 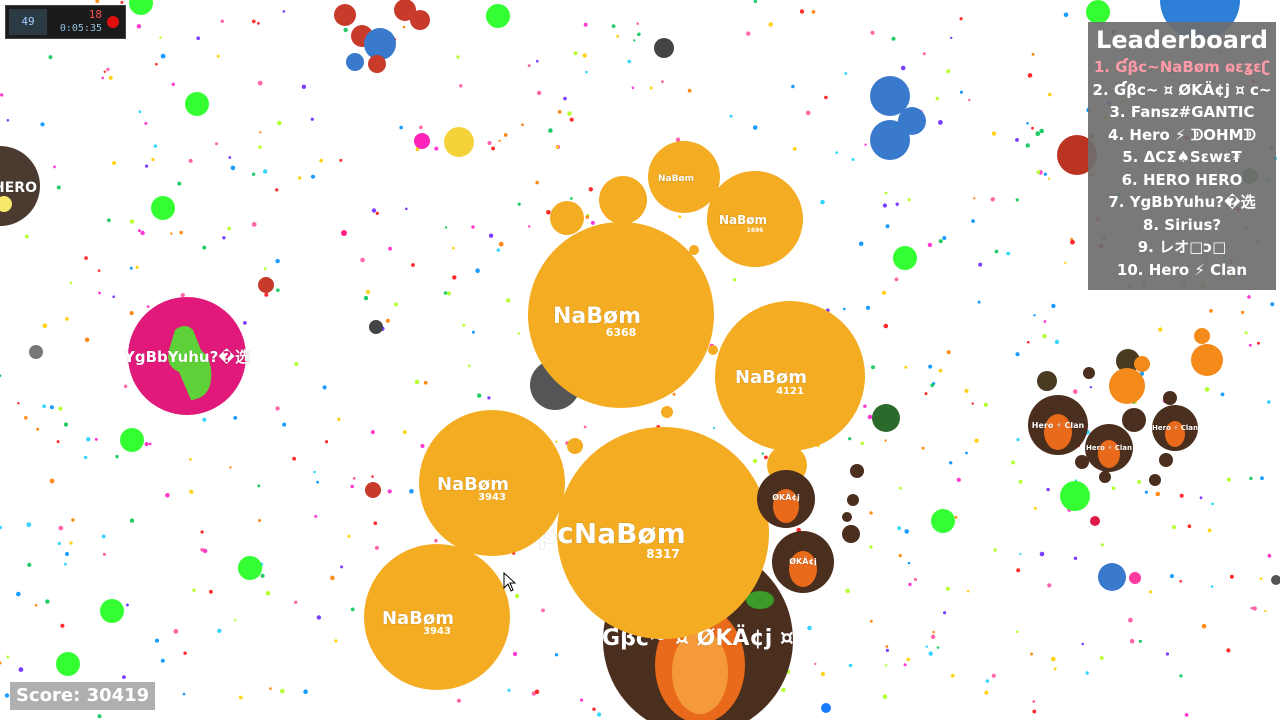 I want to click on leaderboard-entry: 2. Ɠβϲ~ ¤ ØKÄ¢j ¤ ϲ~, so click(x=1182, y=90).